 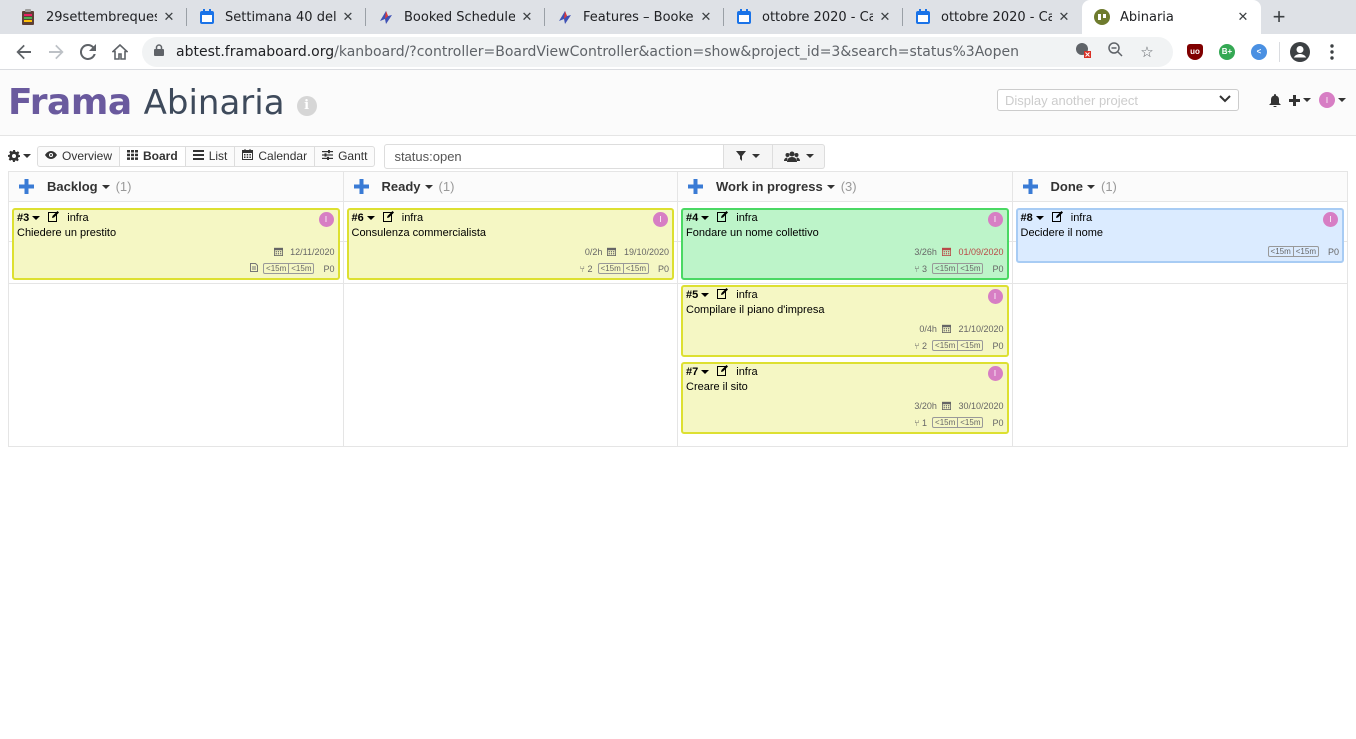 I want to click on home-icon, so click(x=120, y=51).